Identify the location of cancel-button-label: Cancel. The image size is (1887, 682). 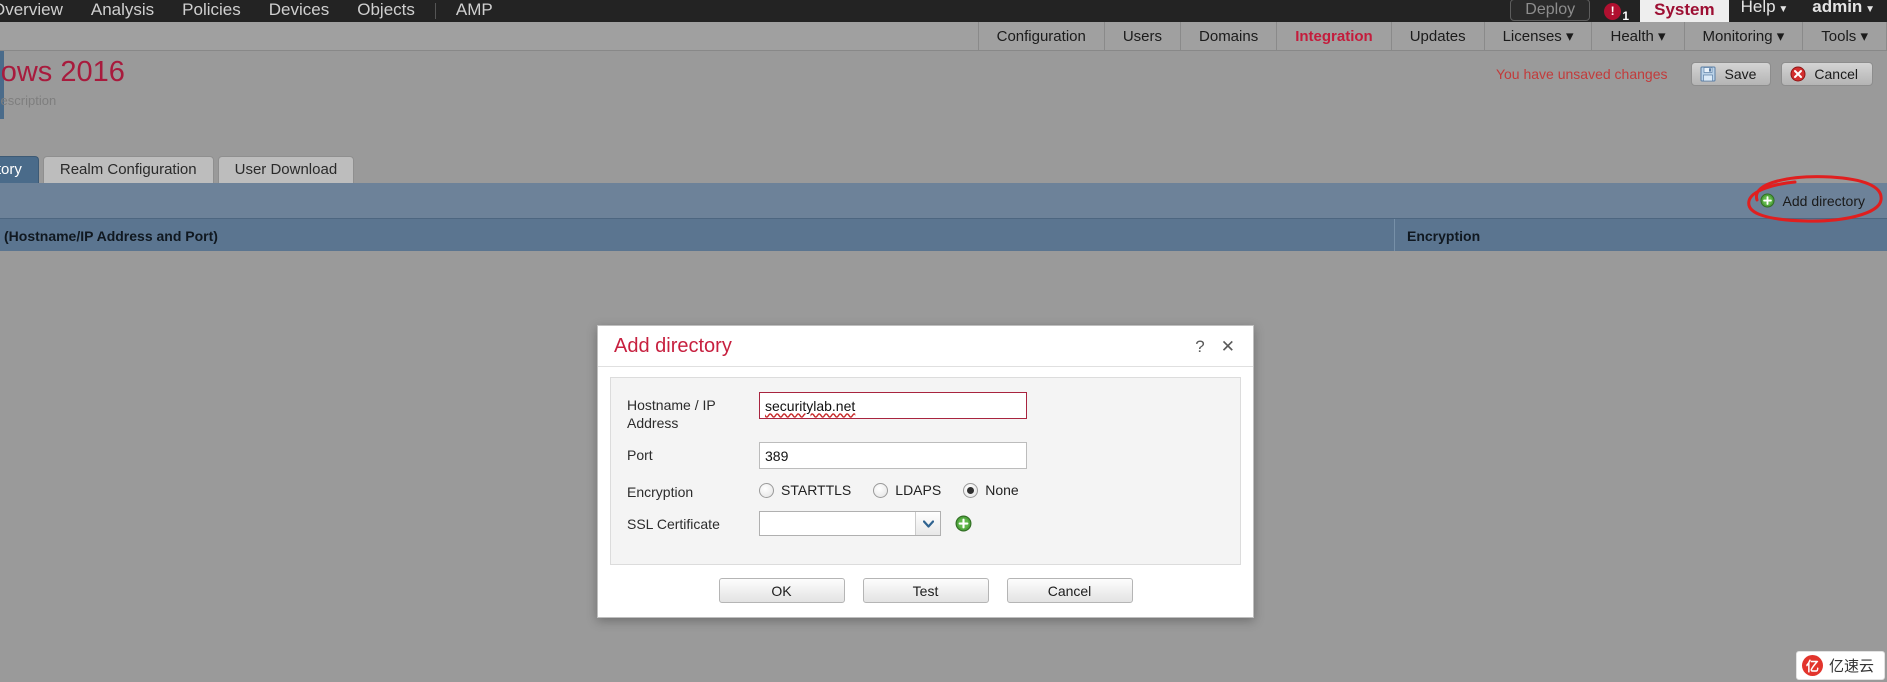
(1836, 74).